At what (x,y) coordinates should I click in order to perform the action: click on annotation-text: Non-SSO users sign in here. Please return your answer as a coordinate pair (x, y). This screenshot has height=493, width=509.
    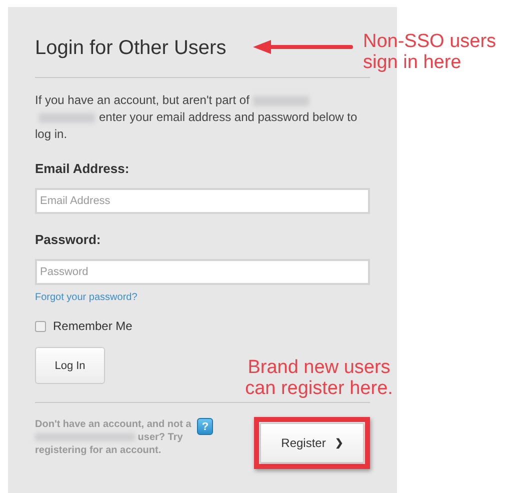
    Looking at the image, I should click on (430, 52).